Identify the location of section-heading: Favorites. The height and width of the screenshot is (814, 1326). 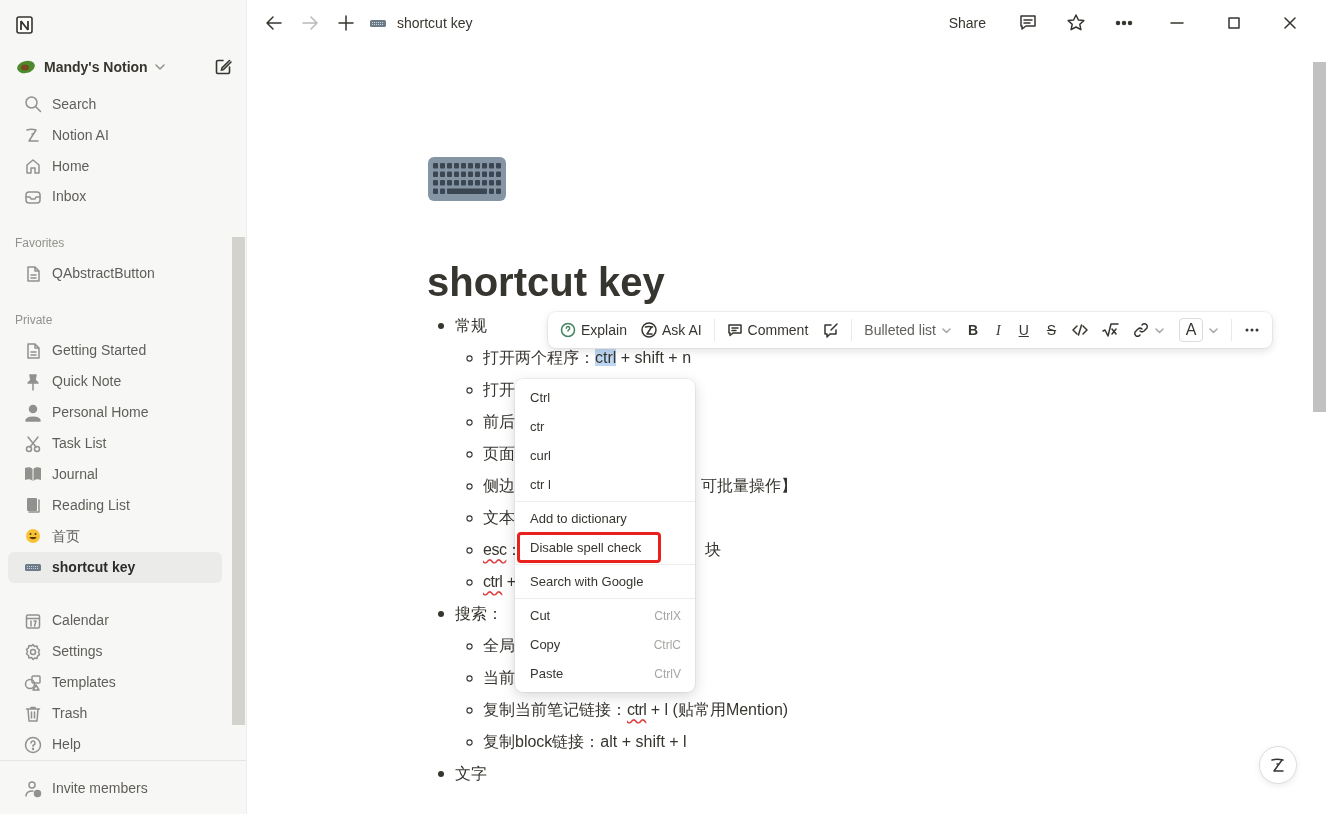
(40, 244).